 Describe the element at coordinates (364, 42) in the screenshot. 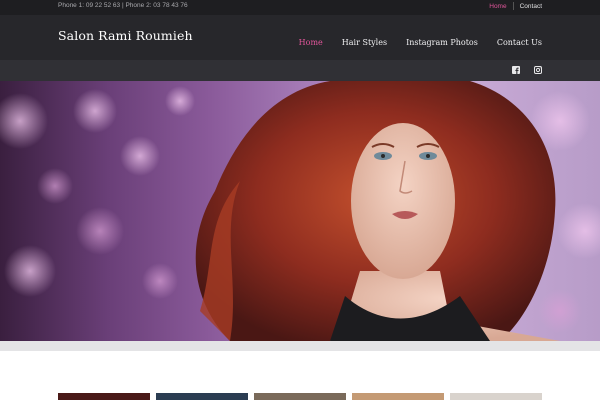

I see `nav-item-hair-styles: Hair Styles` at that location.